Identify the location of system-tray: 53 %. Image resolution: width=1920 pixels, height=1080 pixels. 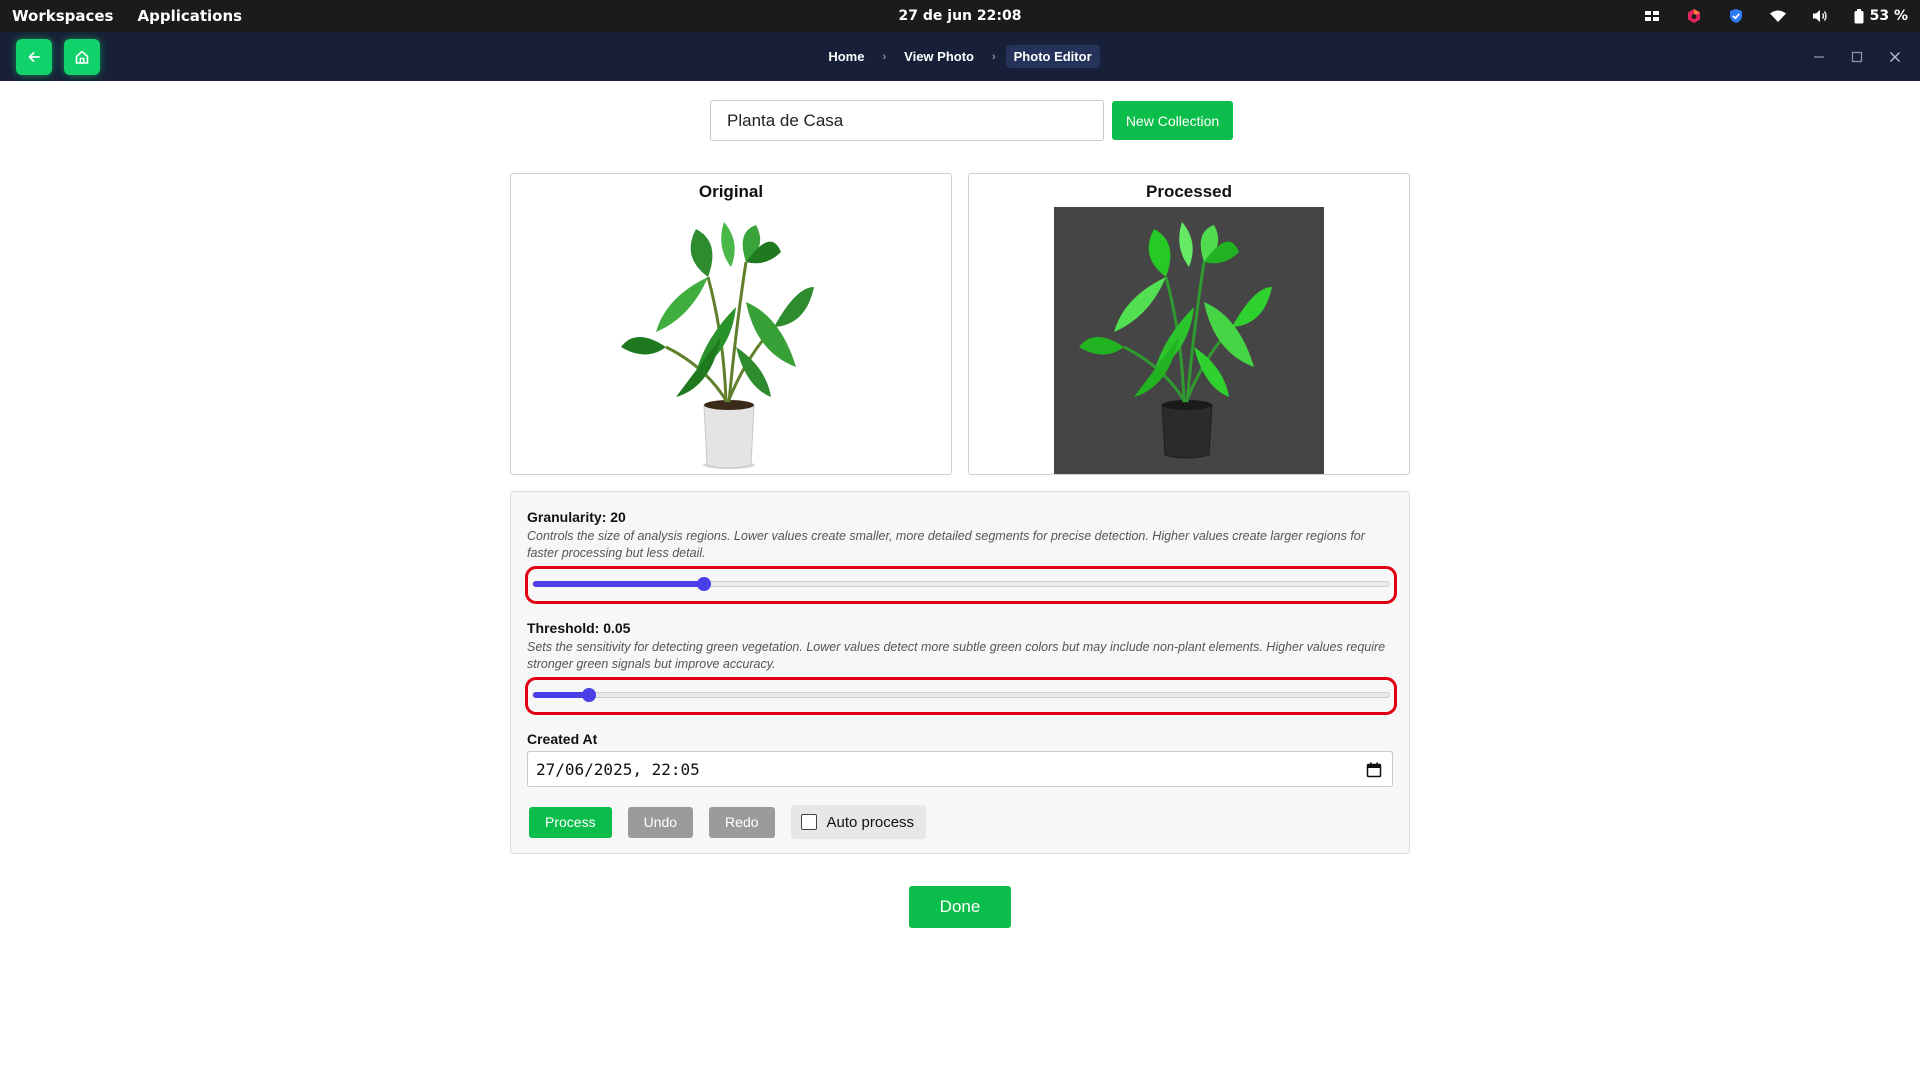
(1776, 16).